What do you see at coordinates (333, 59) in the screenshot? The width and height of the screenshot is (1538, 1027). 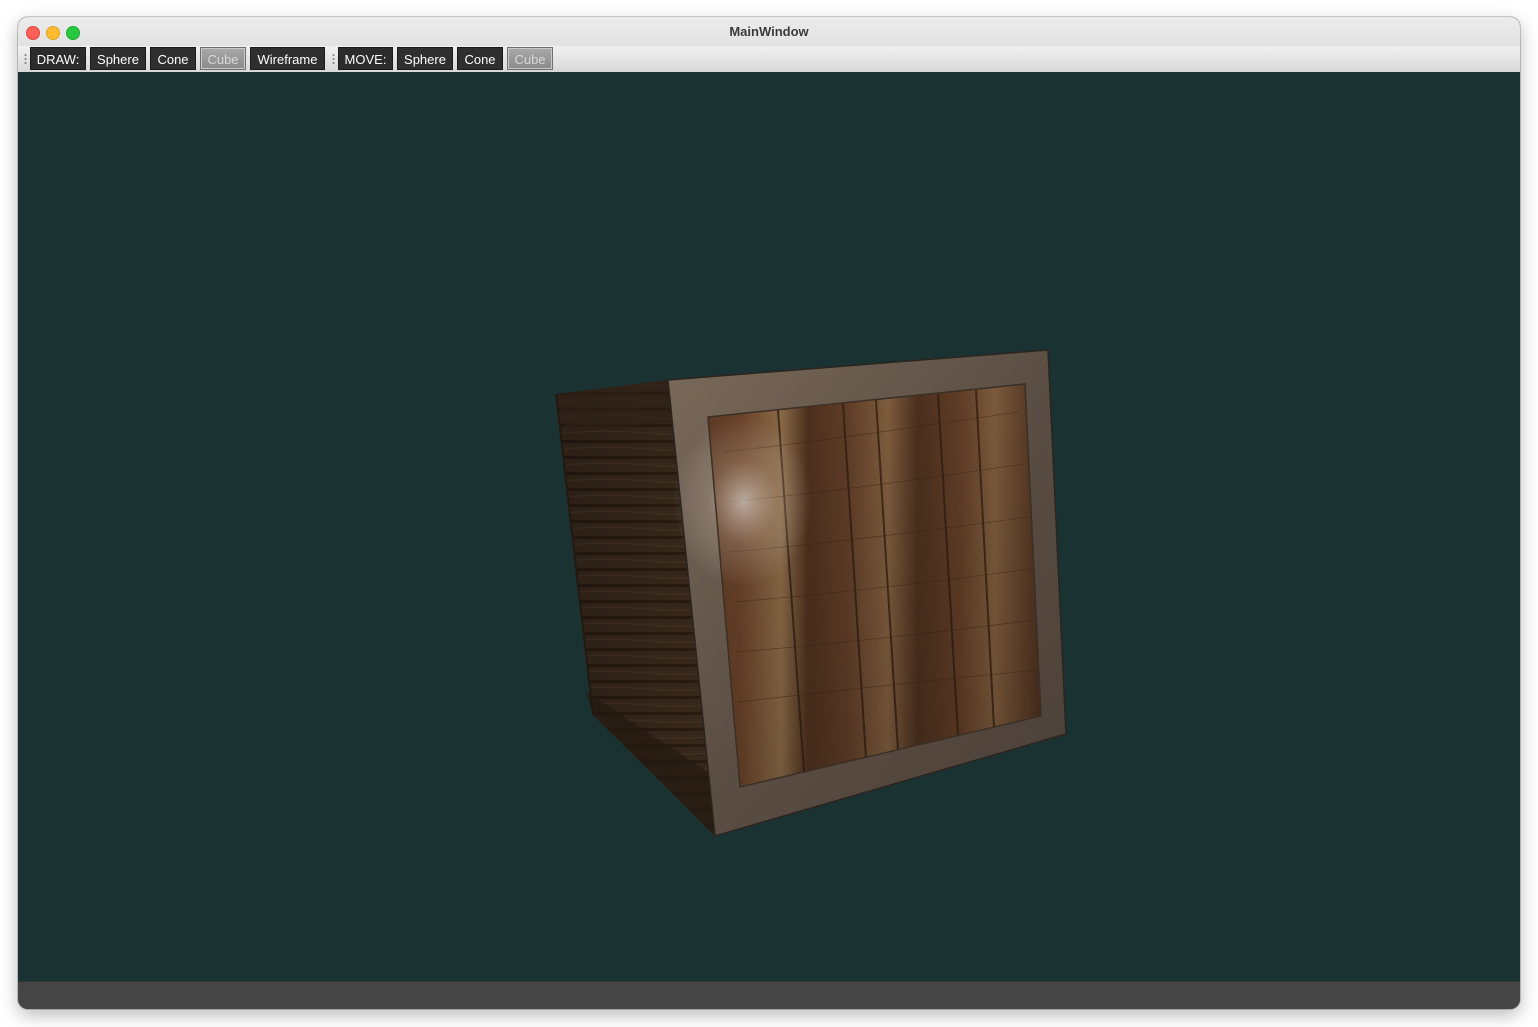 I see `toolbar-drag-handle-move` at bounding box center [333, 59].